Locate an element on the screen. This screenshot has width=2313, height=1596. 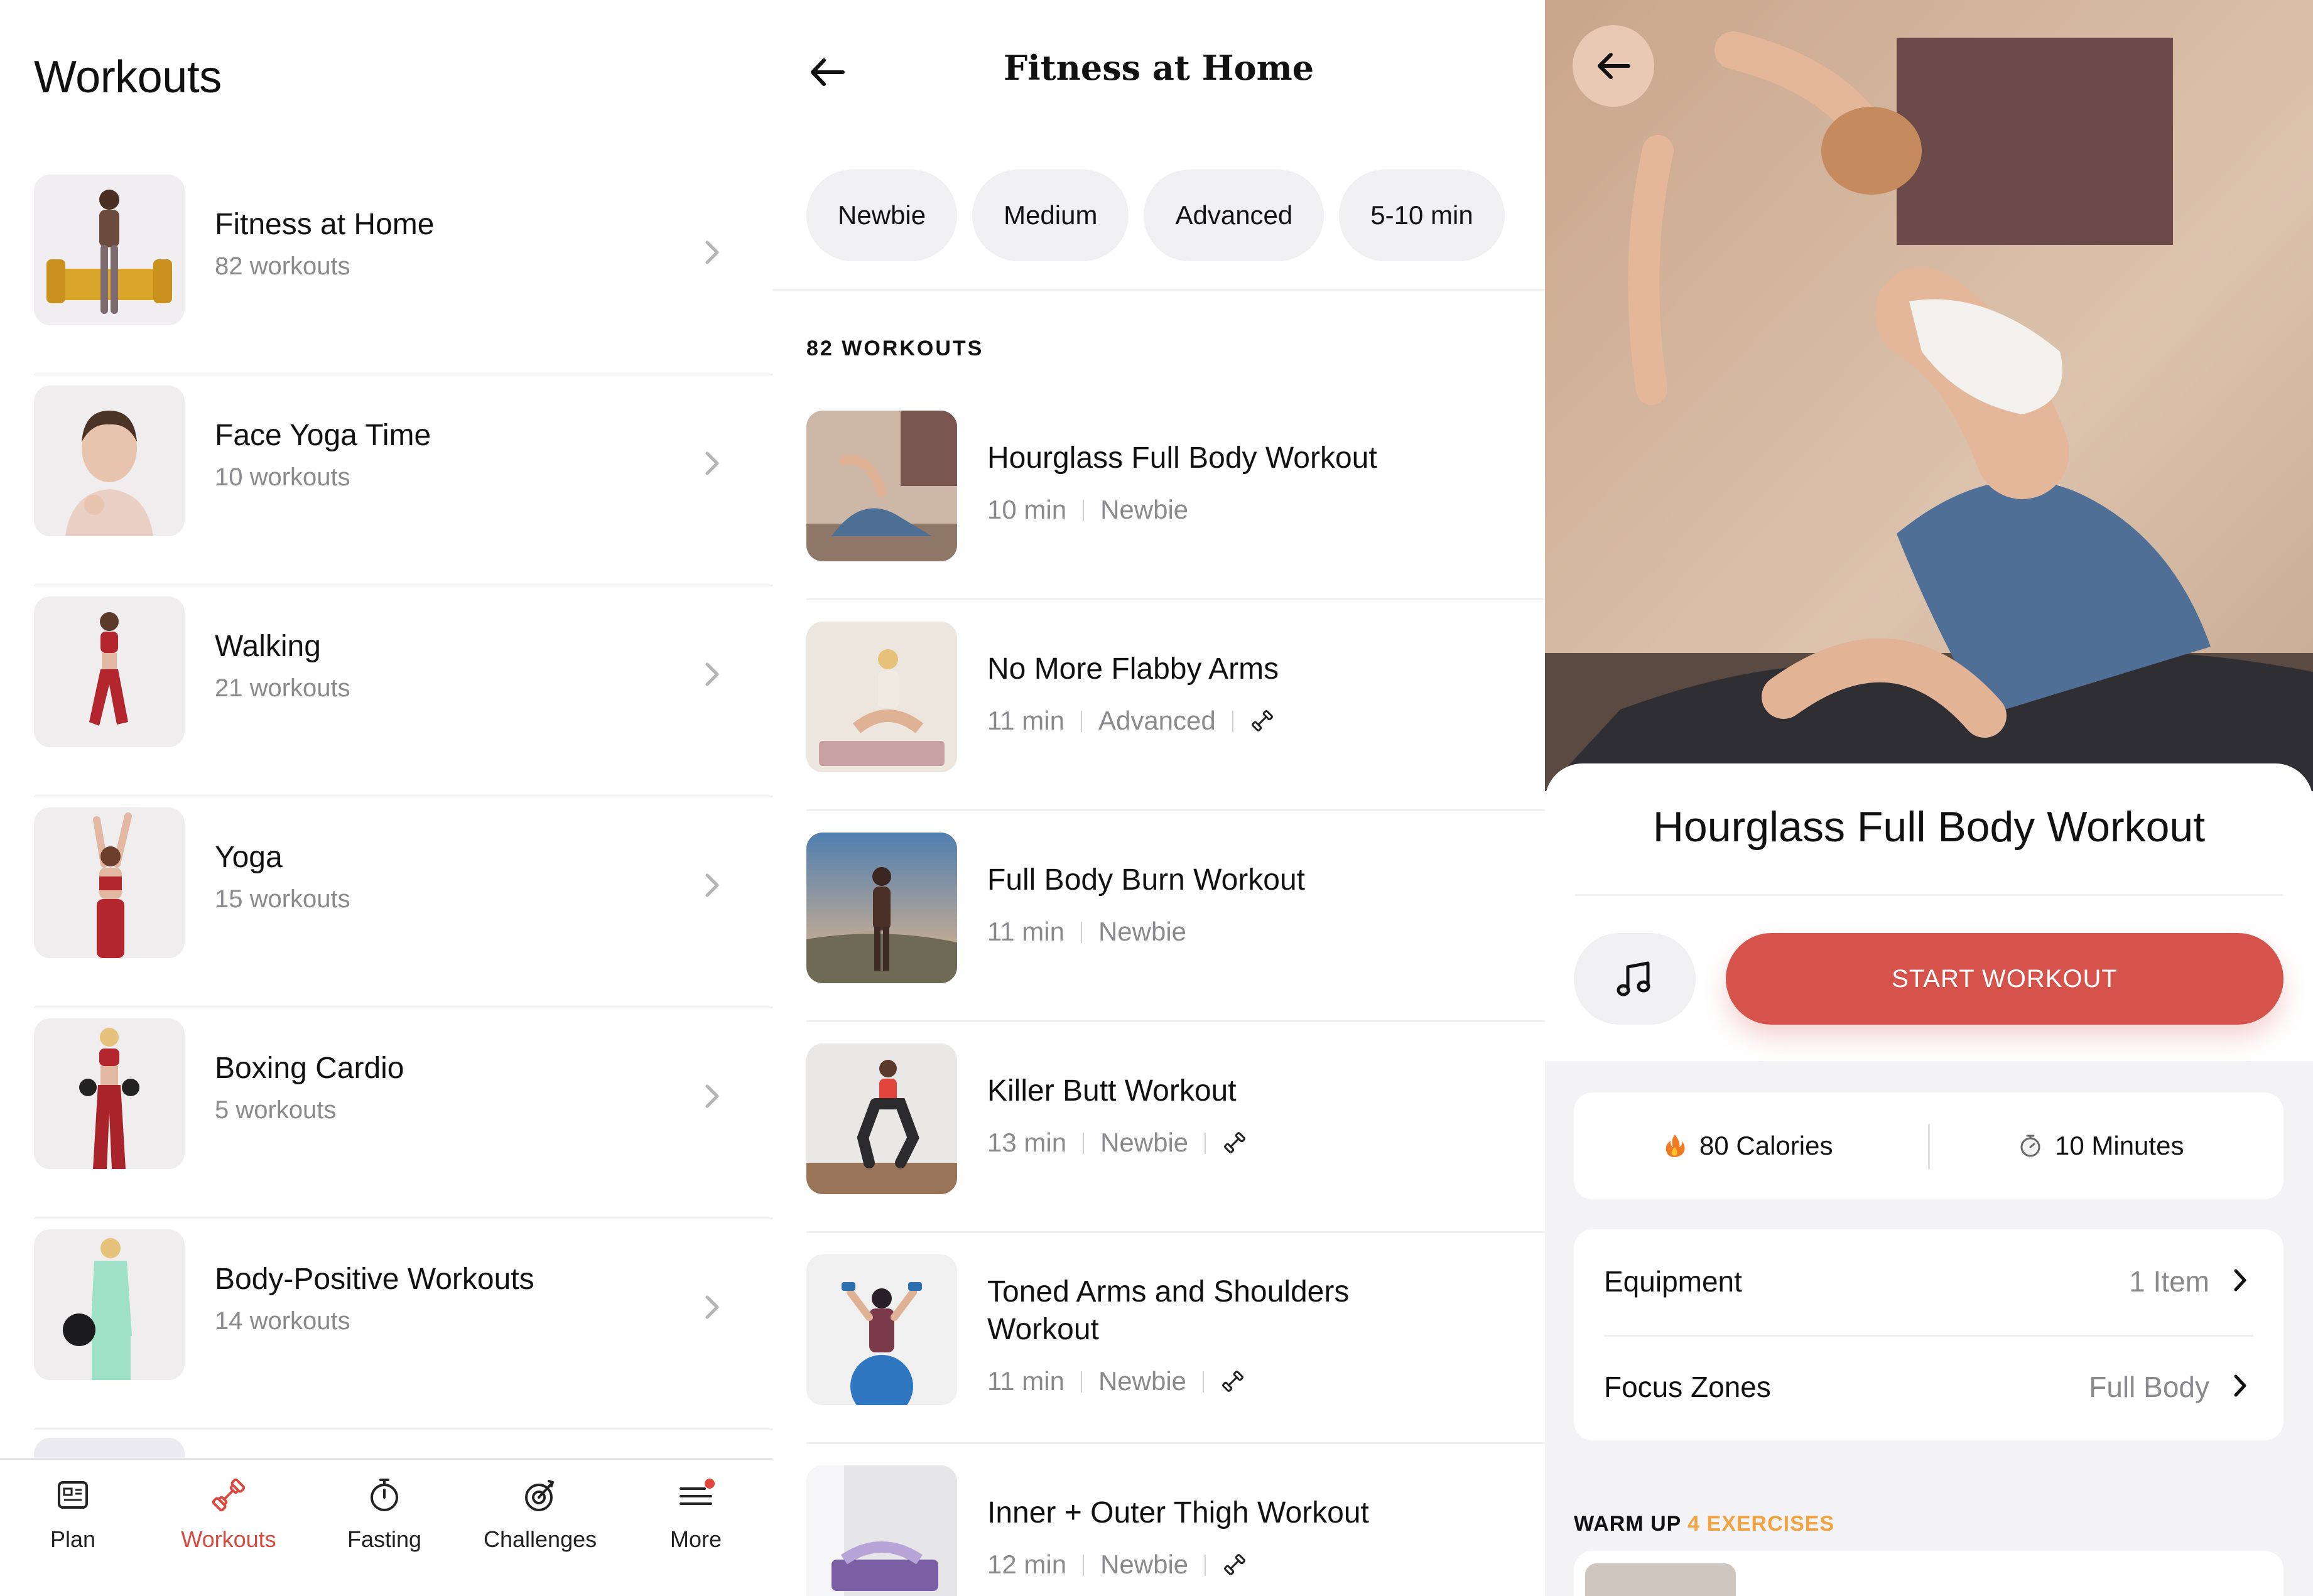
category-row: Fitness at Home 82 workouts is located at coordinates (403, 269).